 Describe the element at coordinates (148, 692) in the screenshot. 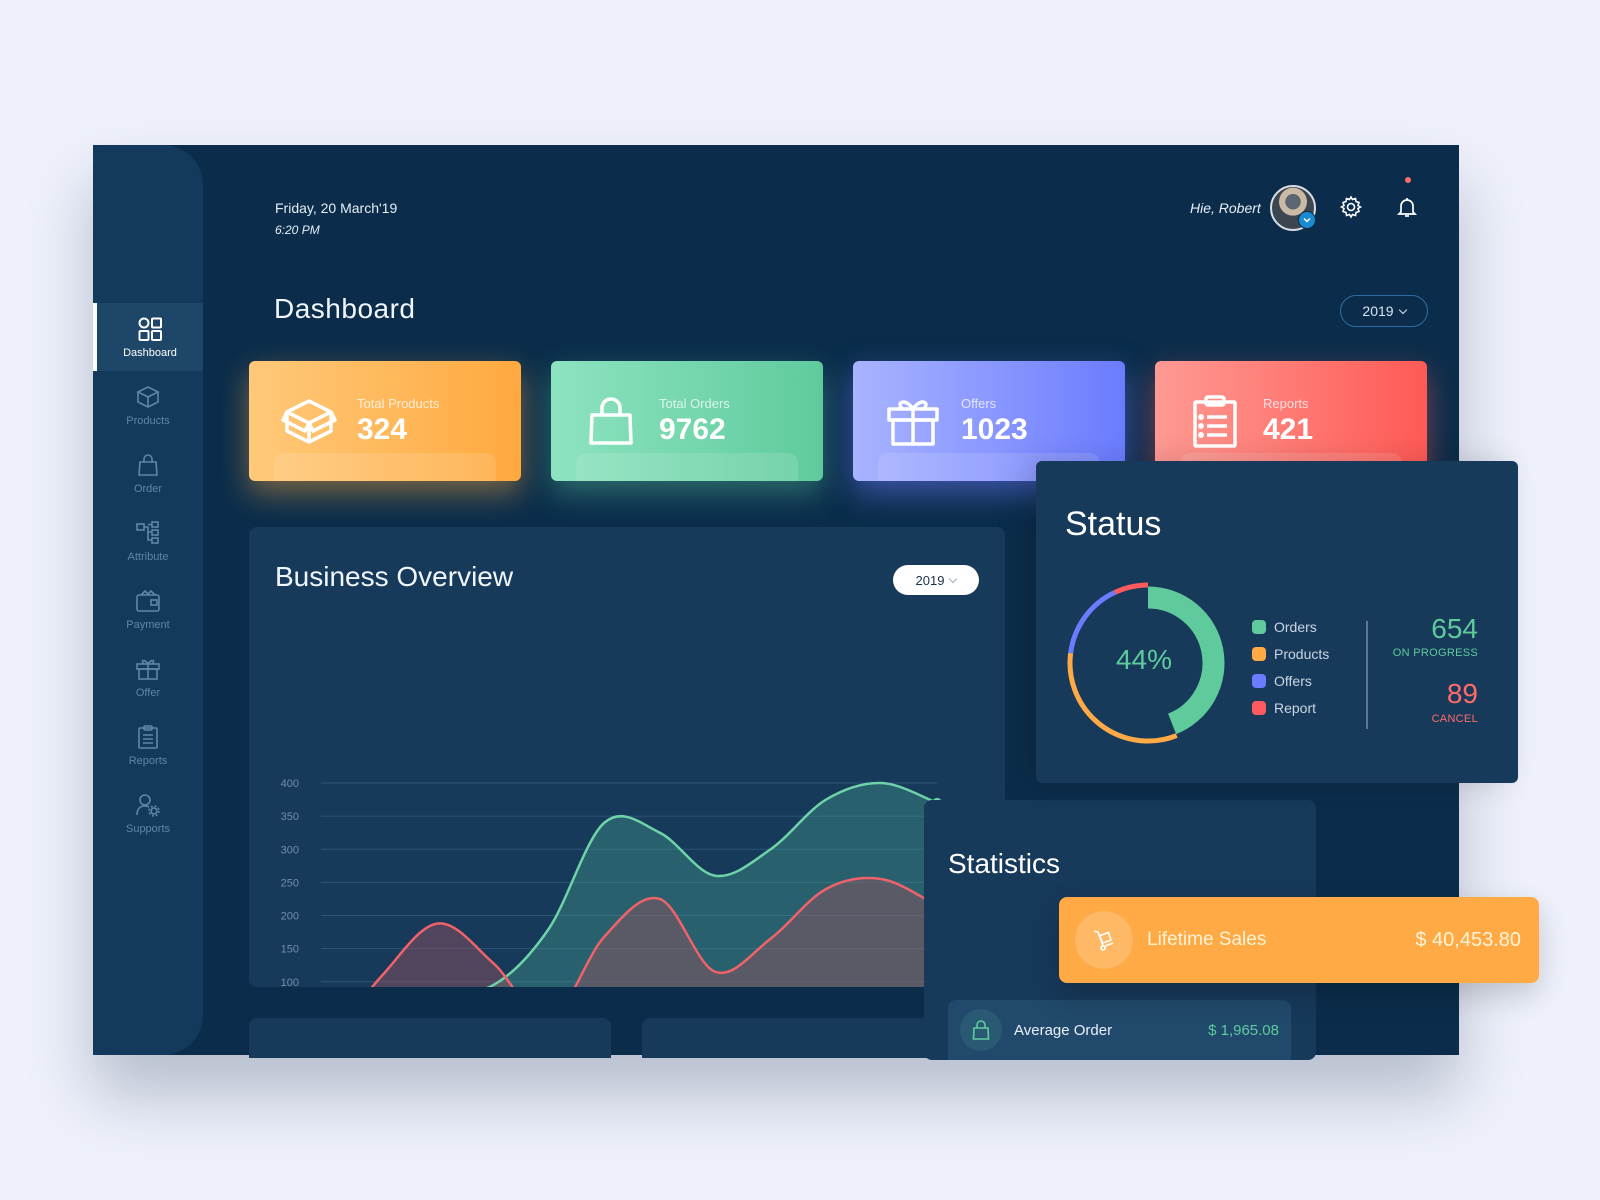

I see `sidebar-item-label: Offer` at that location.